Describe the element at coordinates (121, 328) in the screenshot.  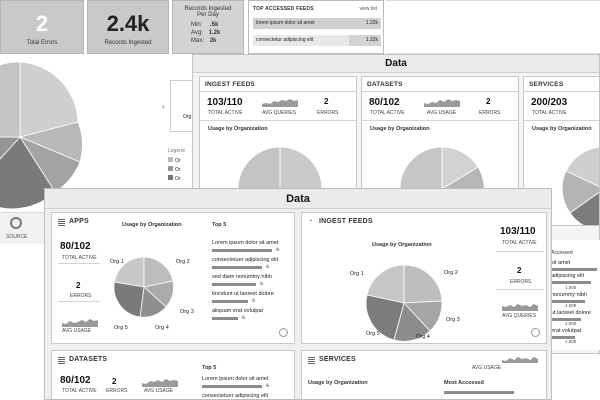
I see `apps-org-label: Org 5` at that location.